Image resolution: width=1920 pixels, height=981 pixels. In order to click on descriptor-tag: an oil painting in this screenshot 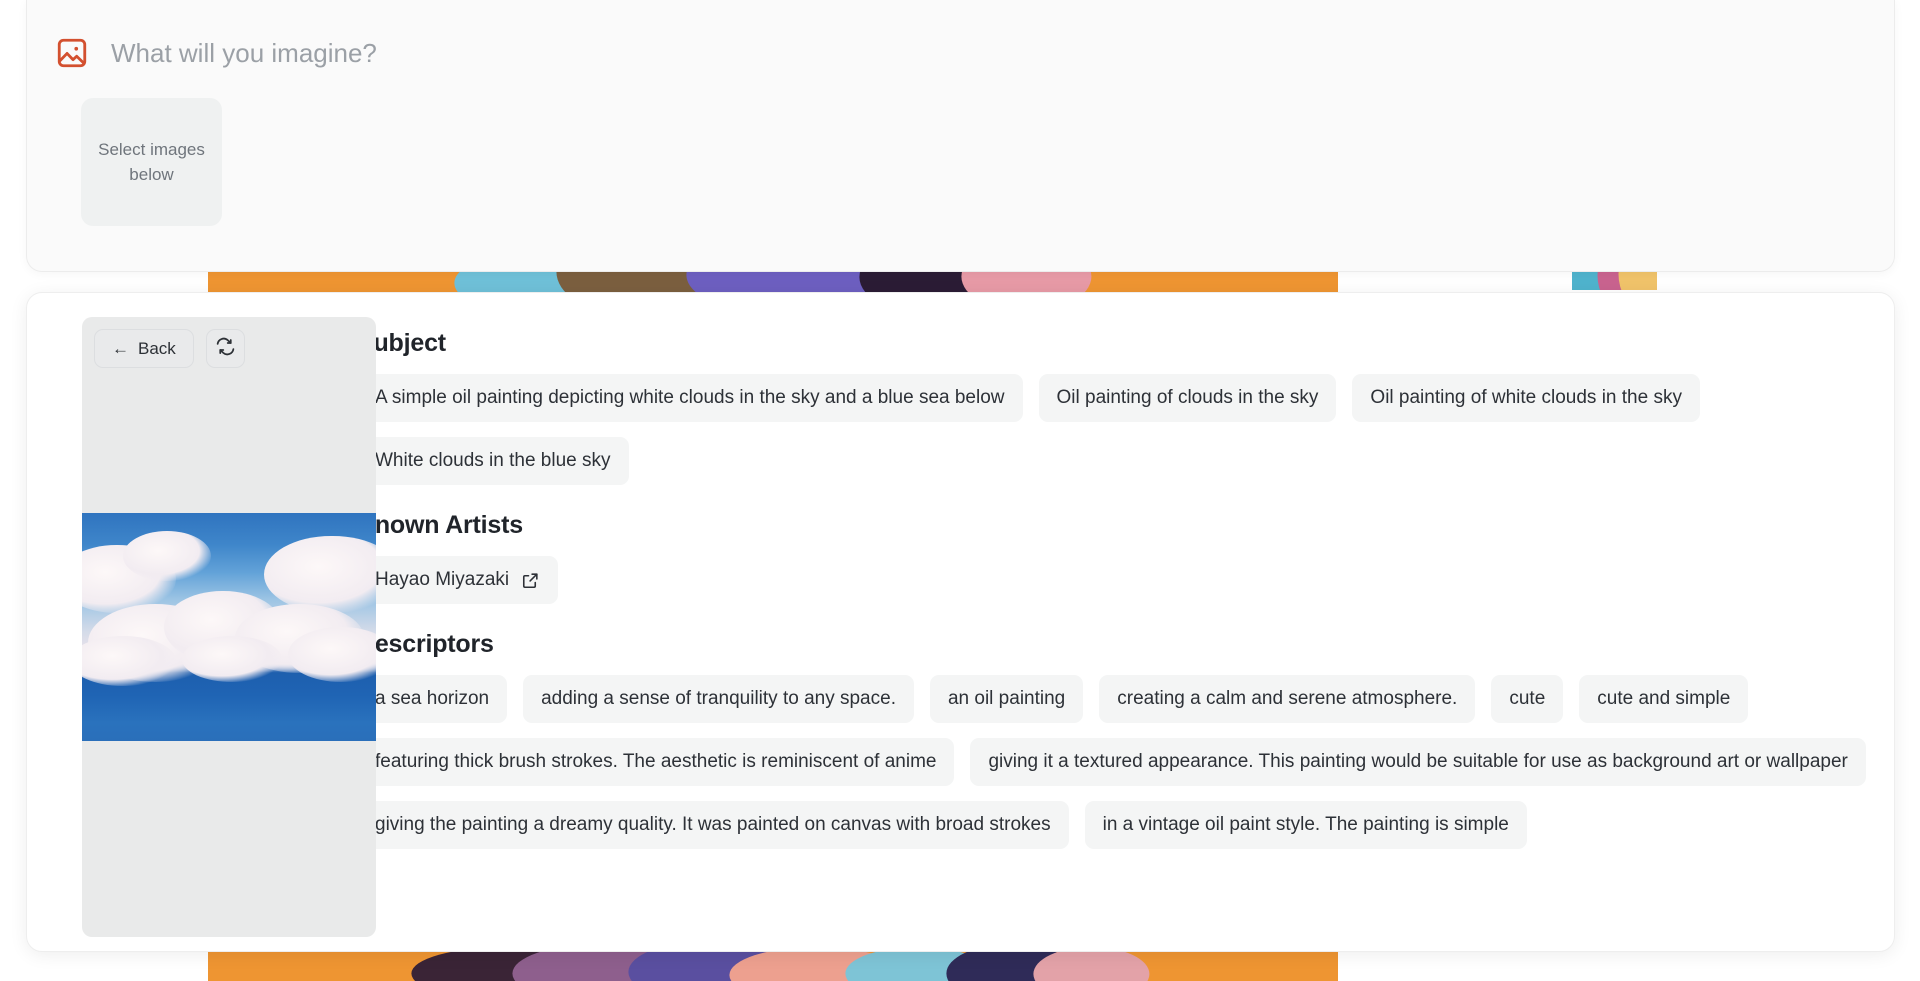, I will do `click(1006, 699)`.